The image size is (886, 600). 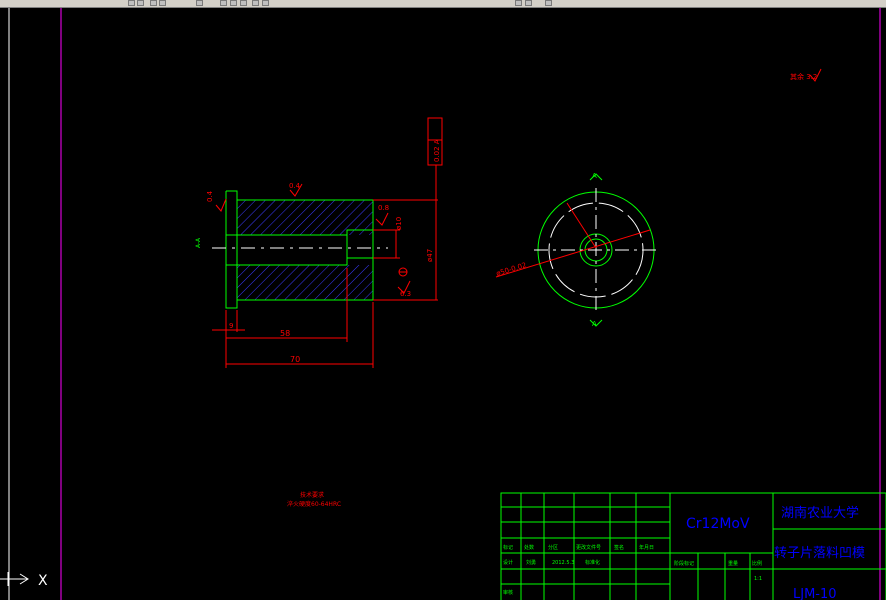 I want to click on svg-text: 1:1, so click(x=758, y=579).